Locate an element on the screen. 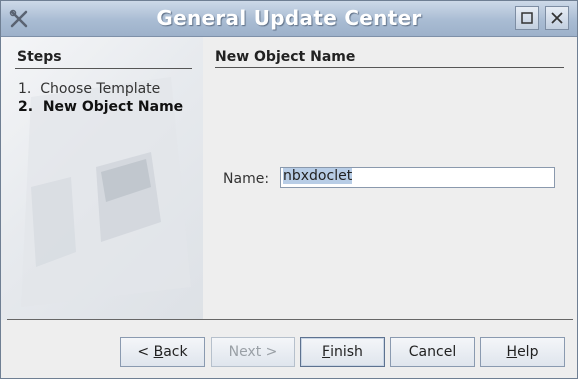 This screenshot has width=578, height=379. steps-divider is located at coordinates (103, 68).